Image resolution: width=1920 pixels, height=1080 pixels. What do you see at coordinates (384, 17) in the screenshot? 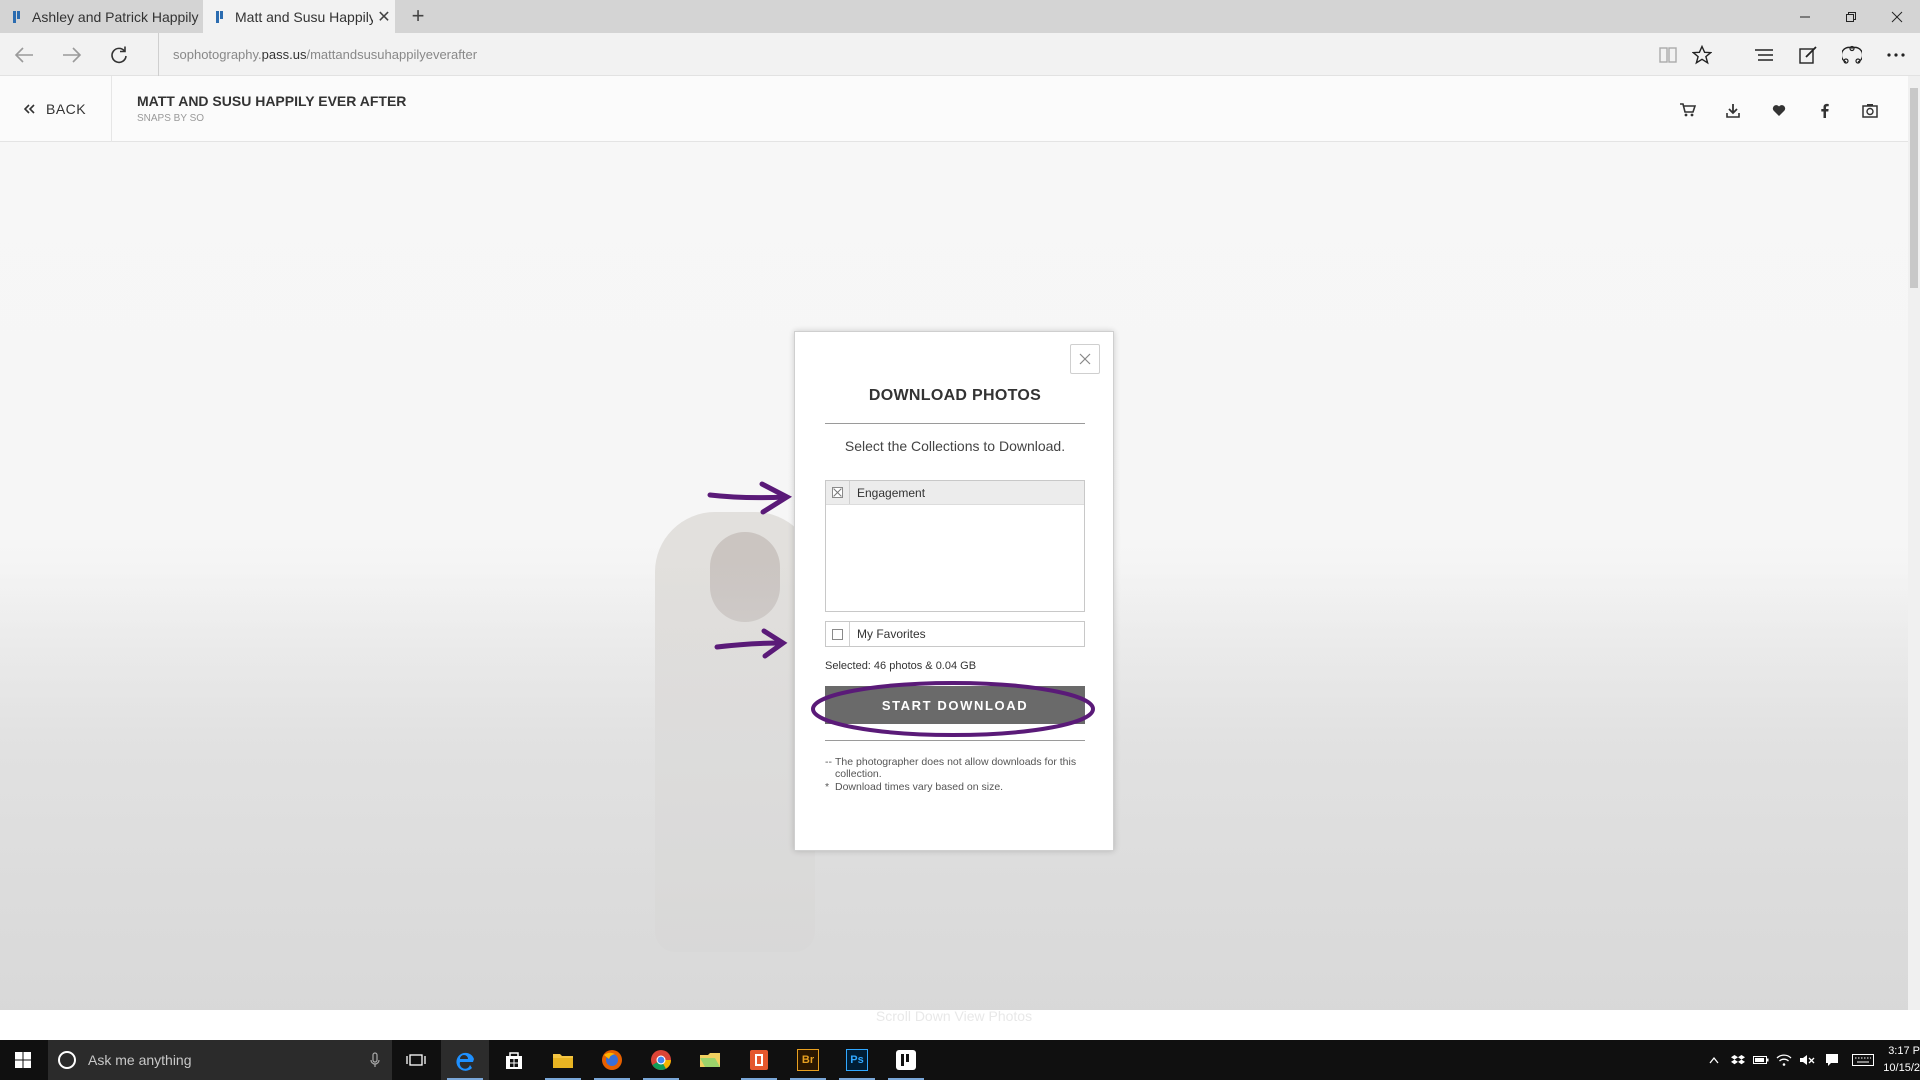
I see `tab-close-icon: ✕` at bounding box center [384, 17].